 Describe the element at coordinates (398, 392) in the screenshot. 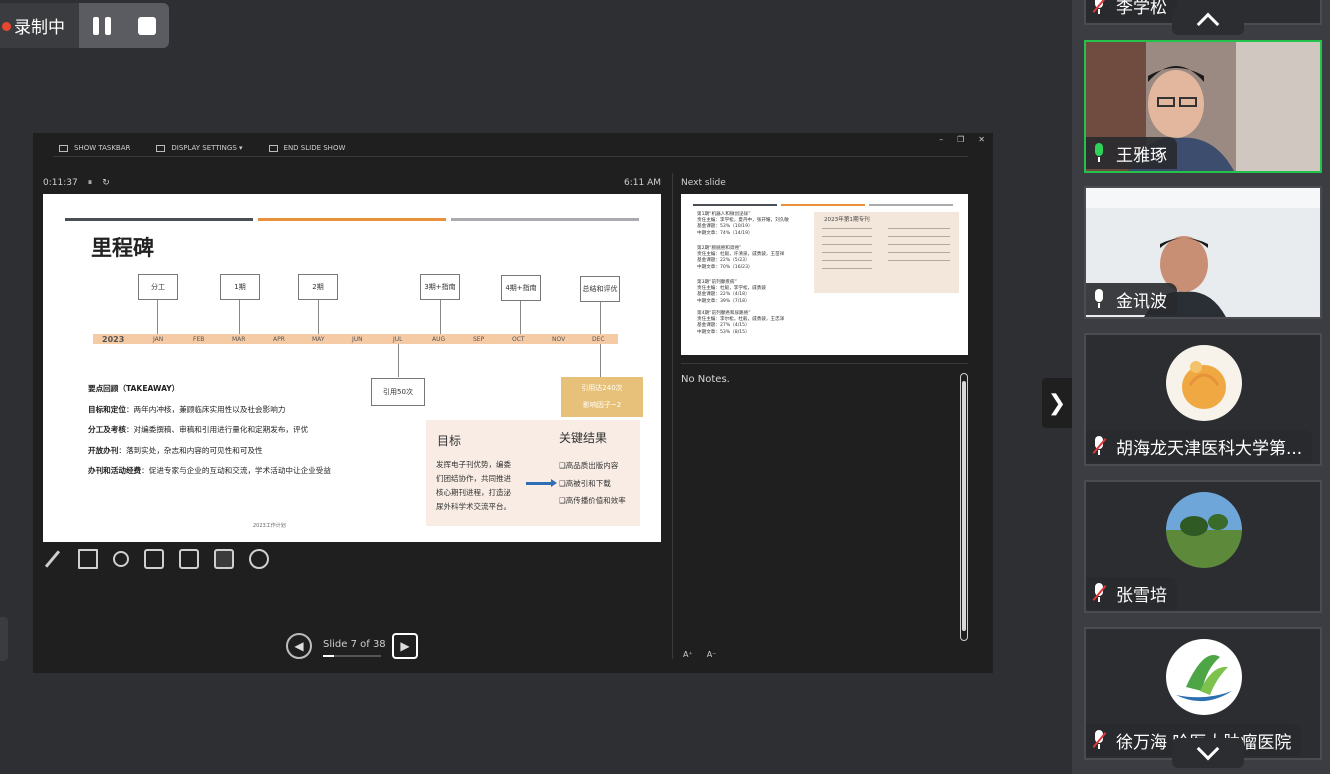

I see `citation-box: 引用50次` at that location.